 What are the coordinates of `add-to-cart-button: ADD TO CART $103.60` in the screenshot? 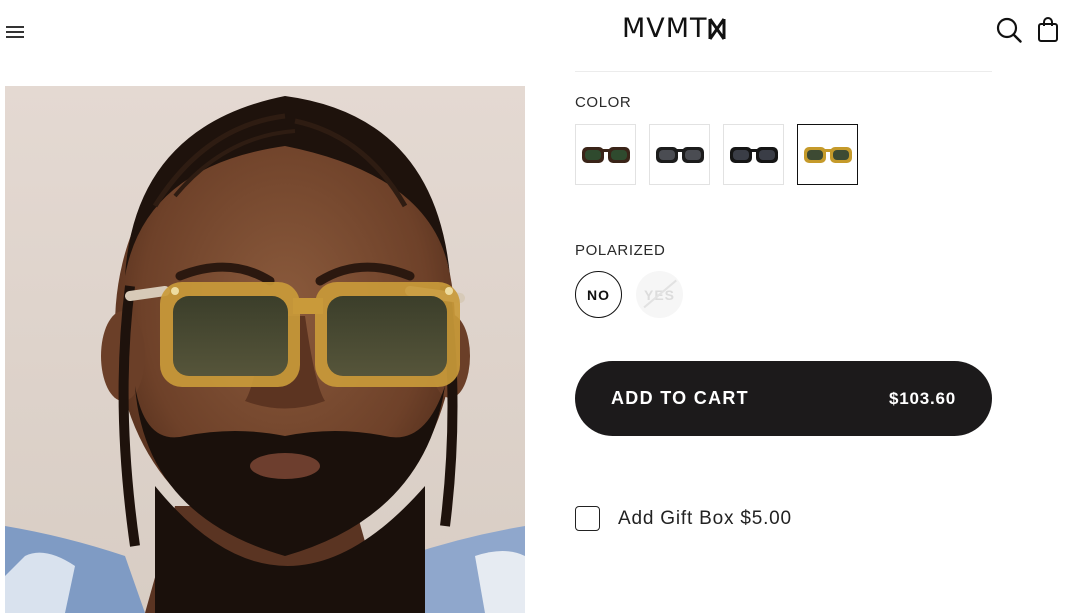 It's located at (783, 398).